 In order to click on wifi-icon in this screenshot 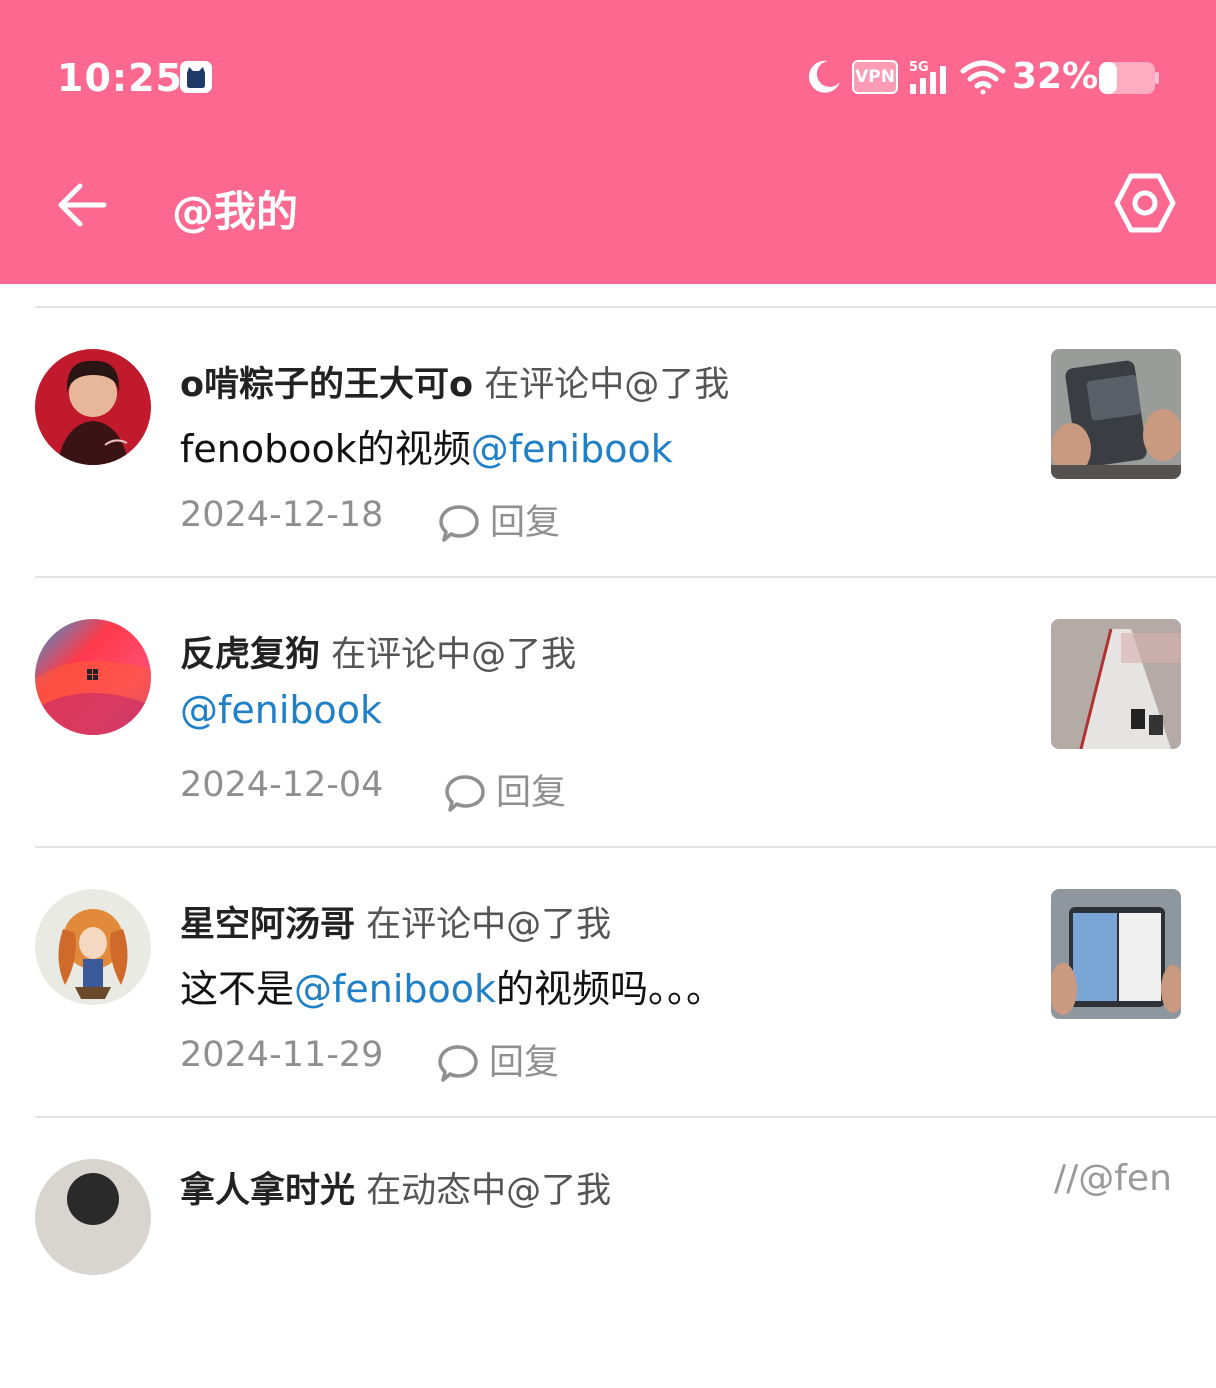, I will do `click(983, 79)`.